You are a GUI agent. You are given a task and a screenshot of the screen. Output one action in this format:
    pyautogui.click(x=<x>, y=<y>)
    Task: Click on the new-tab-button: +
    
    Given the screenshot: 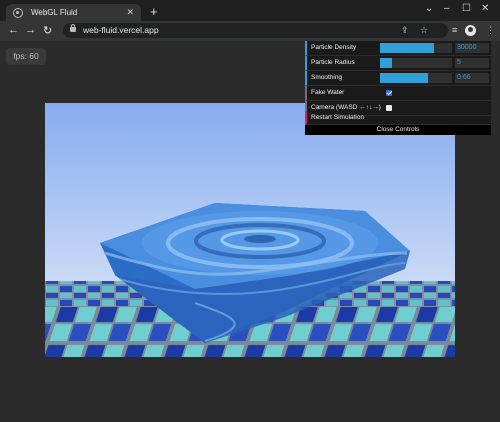 What is the action you would take?
    pyautogui.click(x=154, y=11)
    